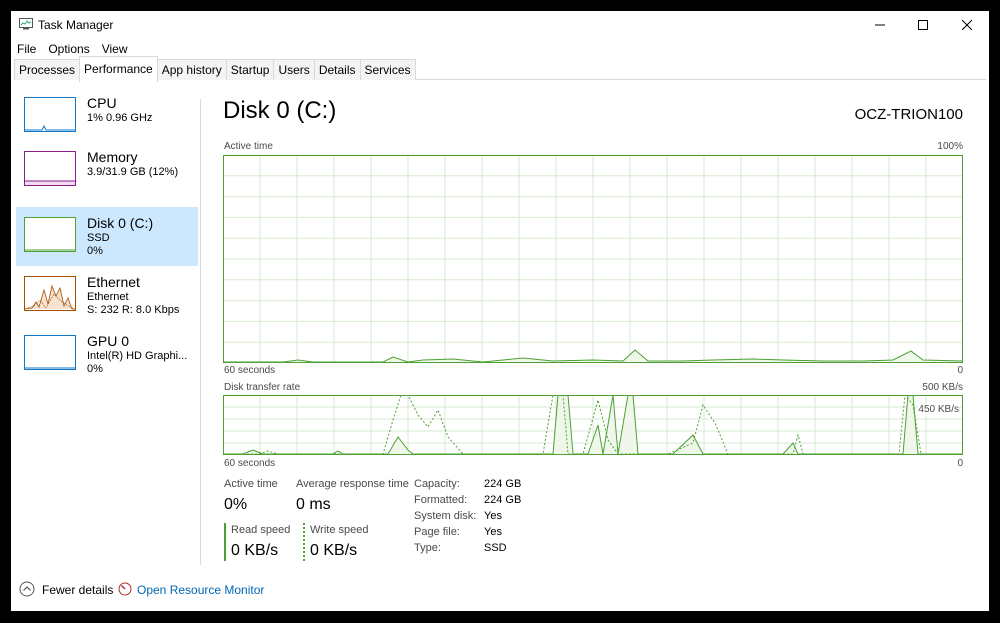 The height and width of the screenshot is (623, 1000). I want to click on transfer-rate-graph, so click(593, 425).